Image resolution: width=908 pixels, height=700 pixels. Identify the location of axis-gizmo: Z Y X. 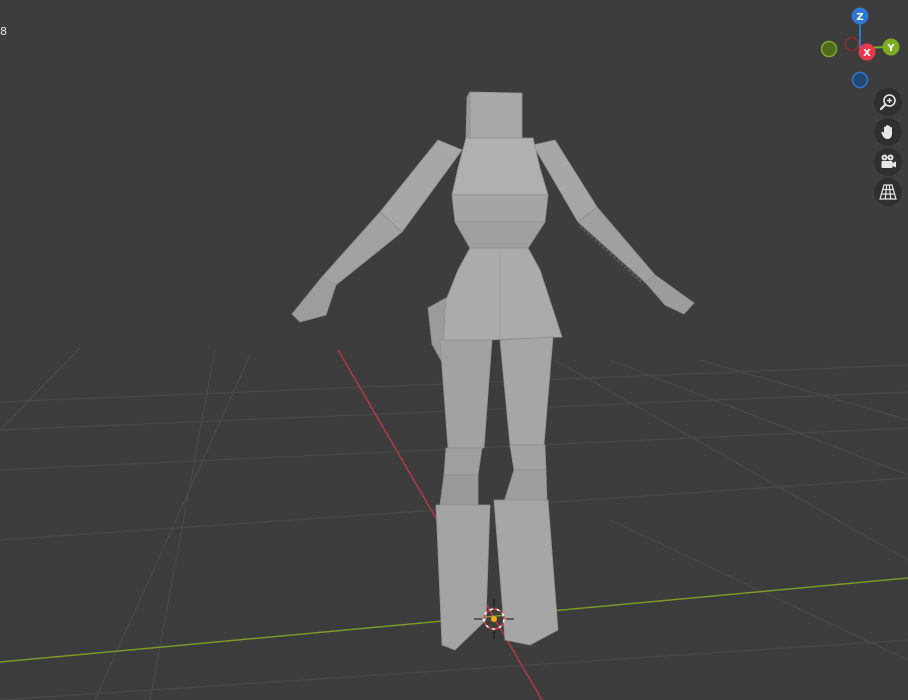
(860, 49).